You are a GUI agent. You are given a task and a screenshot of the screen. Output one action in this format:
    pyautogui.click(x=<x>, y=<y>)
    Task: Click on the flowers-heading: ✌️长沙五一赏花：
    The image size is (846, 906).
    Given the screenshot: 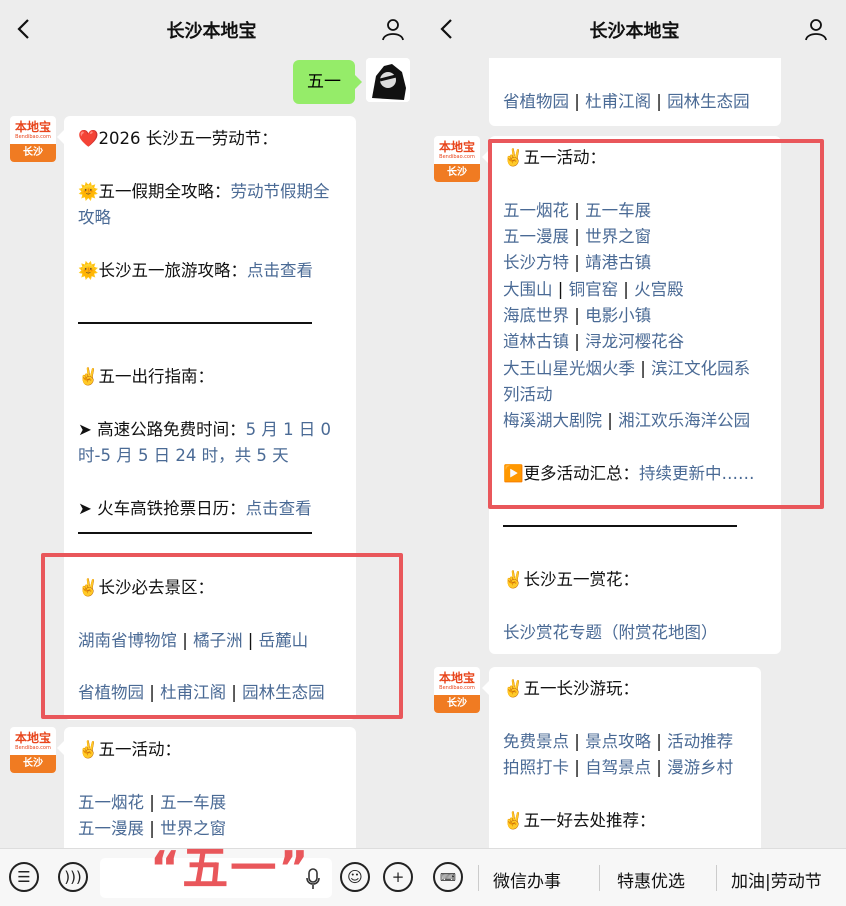 What is the action you would take?
    pyautogui.click(x=571, y=579)
    